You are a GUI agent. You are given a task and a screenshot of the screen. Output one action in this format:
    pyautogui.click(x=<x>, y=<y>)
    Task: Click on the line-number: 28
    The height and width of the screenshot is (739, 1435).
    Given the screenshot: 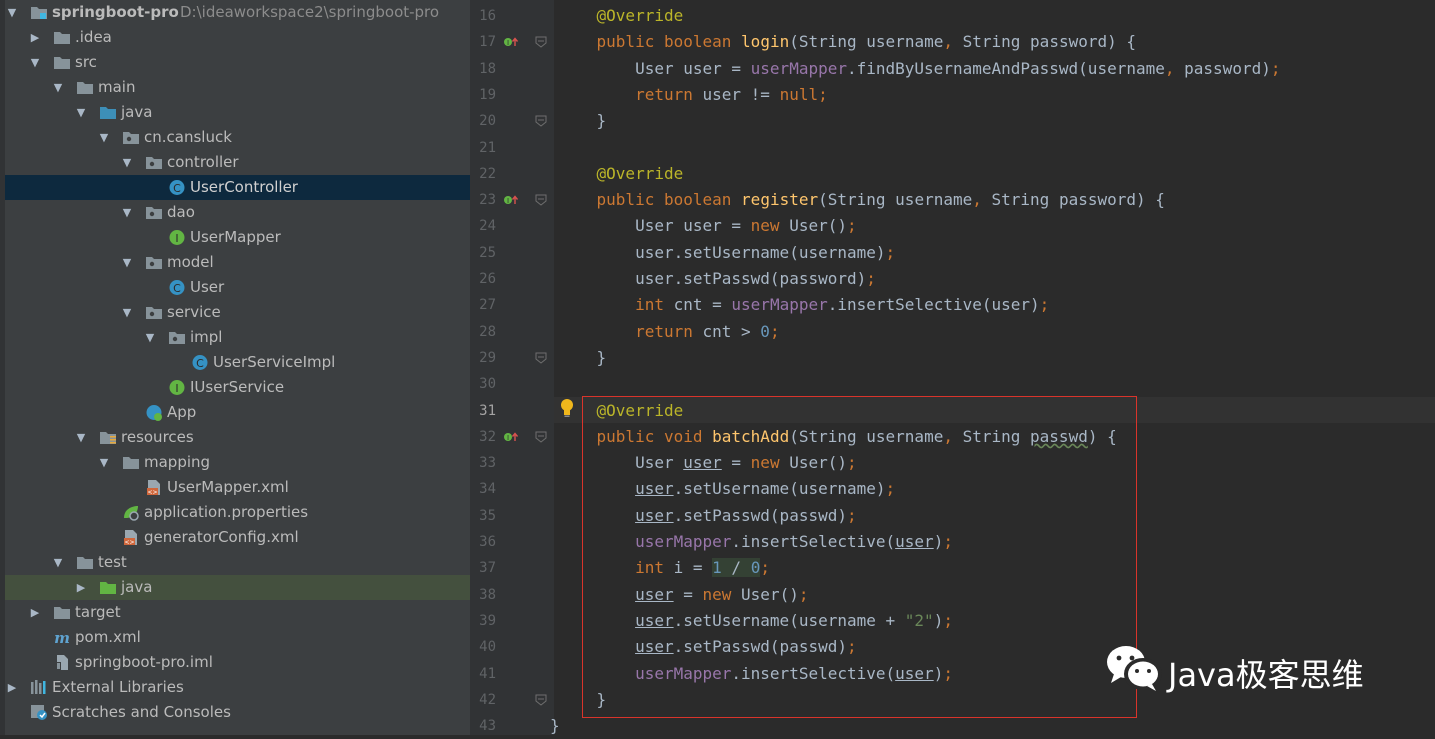 What is the action you would take?
    pyautogui.click(x=483, y=332)
    